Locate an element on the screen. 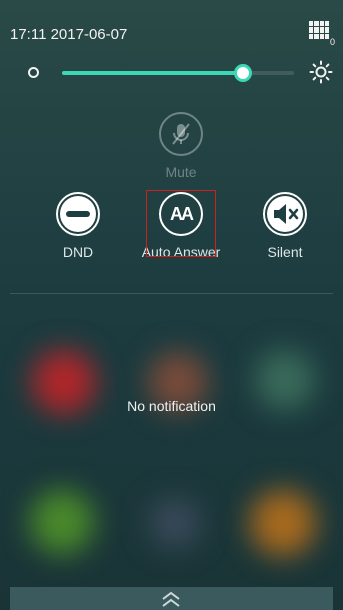 The height and width of the screenshot is (610, 343). brightness-low-icon is located at coordinates (33, 72).